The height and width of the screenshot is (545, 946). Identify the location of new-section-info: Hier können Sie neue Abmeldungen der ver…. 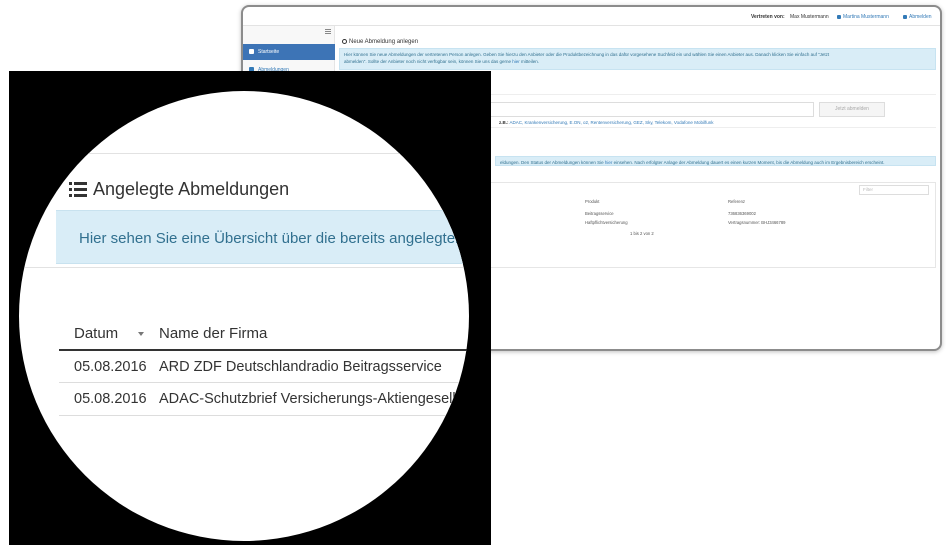
(637, 59).